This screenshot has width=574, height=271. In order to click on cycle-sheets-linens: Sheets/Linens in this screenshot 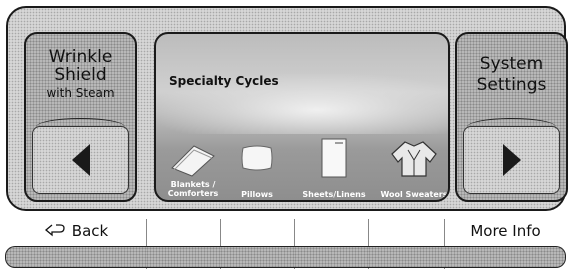, I will do `click(334, 167)`.